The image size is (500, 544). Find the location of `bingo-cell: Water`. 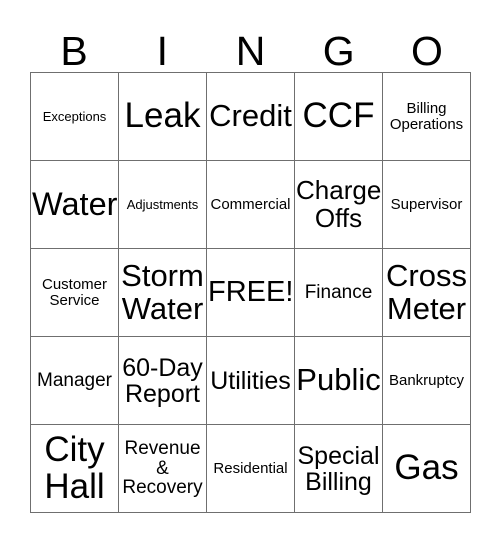

bingo-cell: Water is located at coordinates (75, 205).